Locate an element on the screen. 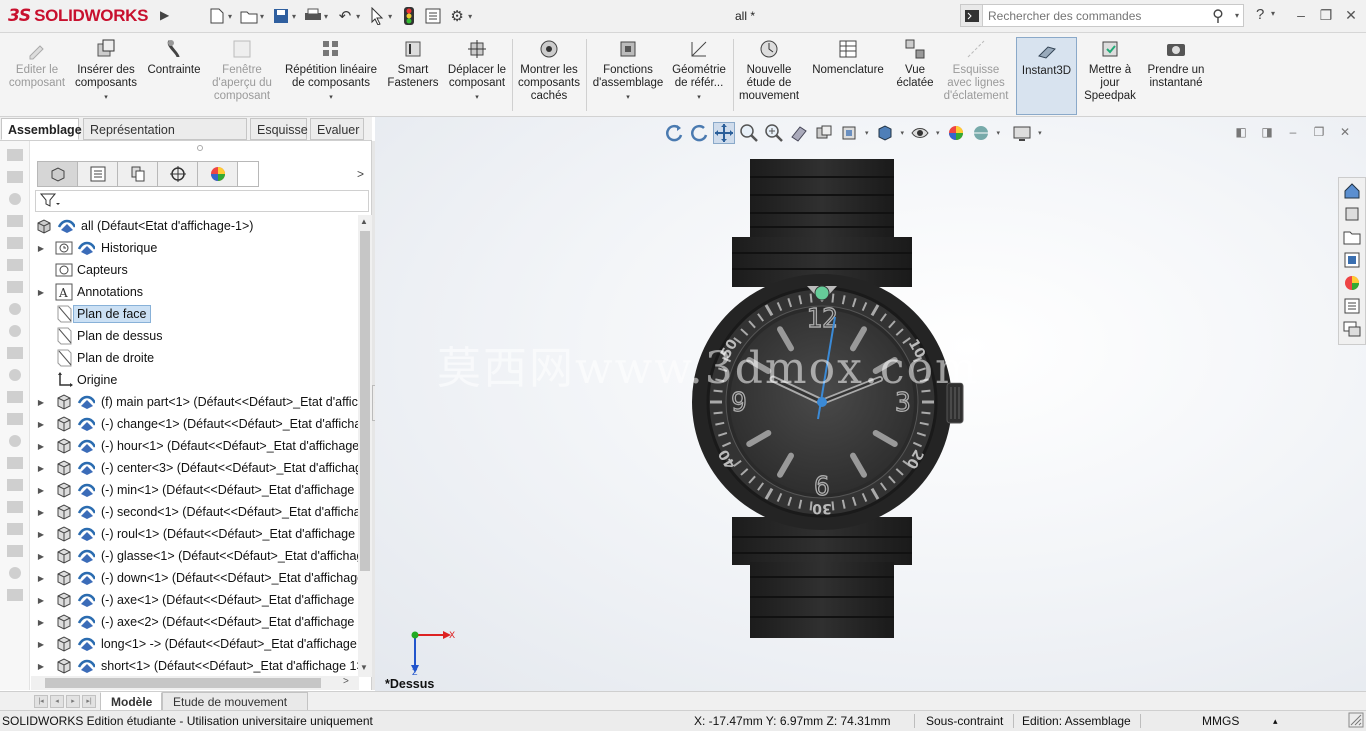 The height and width of the screenshot is (731, 1366). minimize-icon: – is located at coordinates (1301, 16).